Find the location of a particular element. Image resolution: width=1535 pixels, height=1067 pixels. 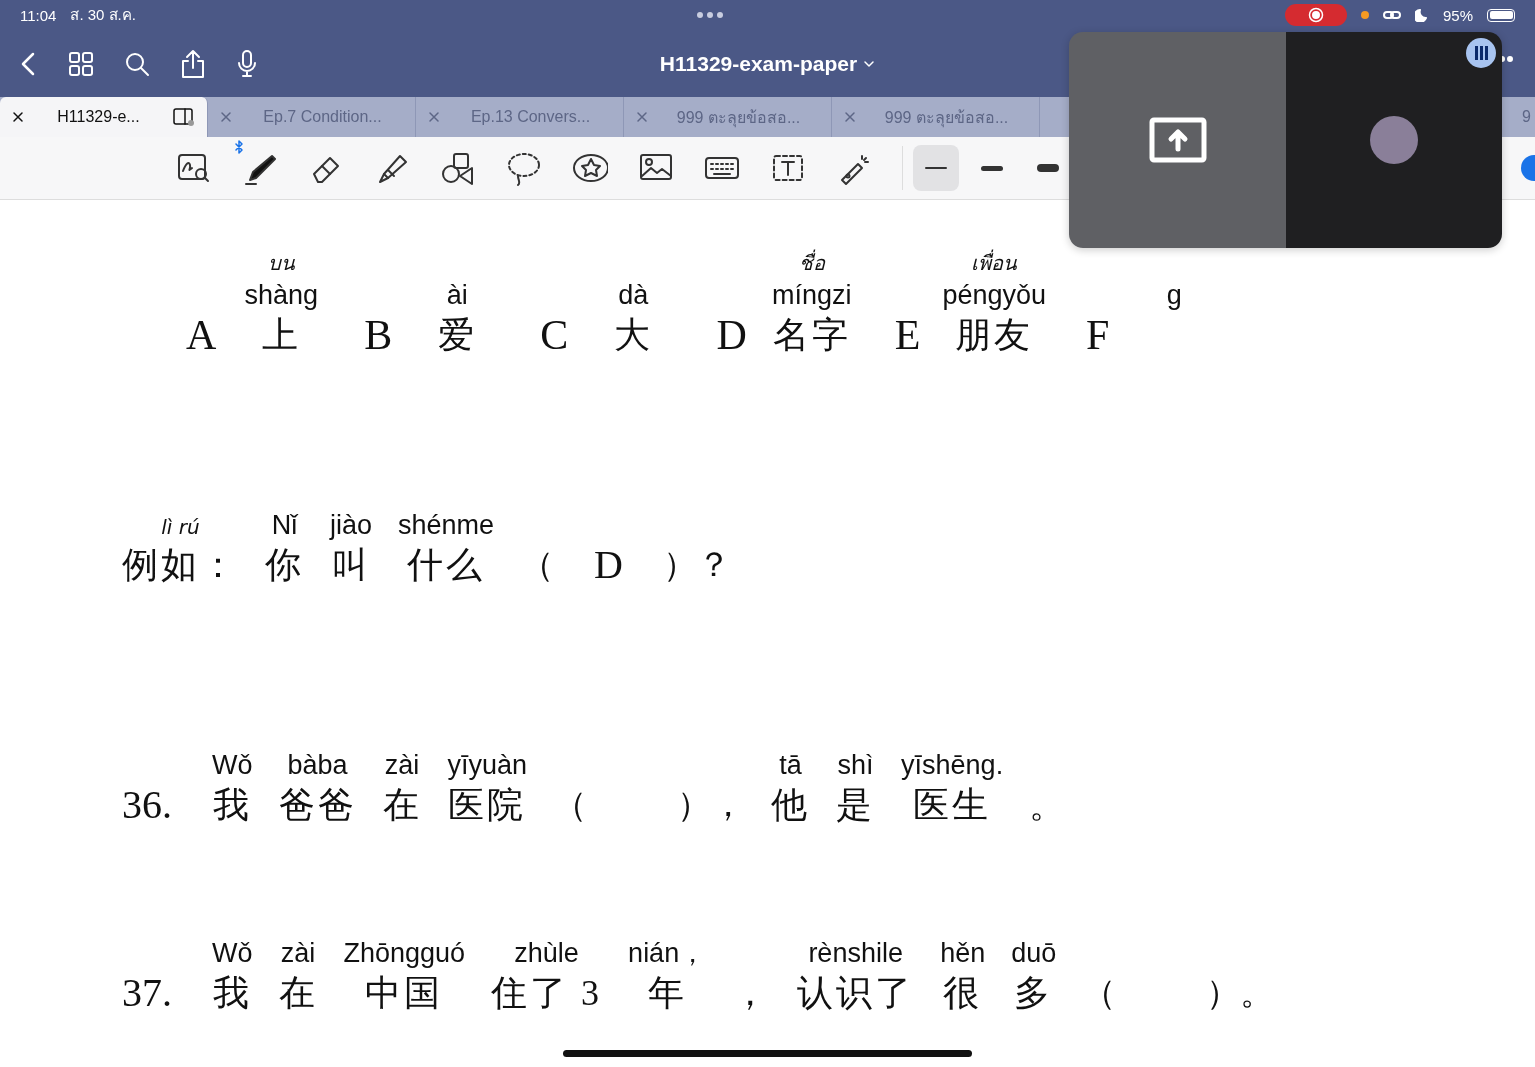

pinyin-text: nián， is located at coordinates (667, 953).